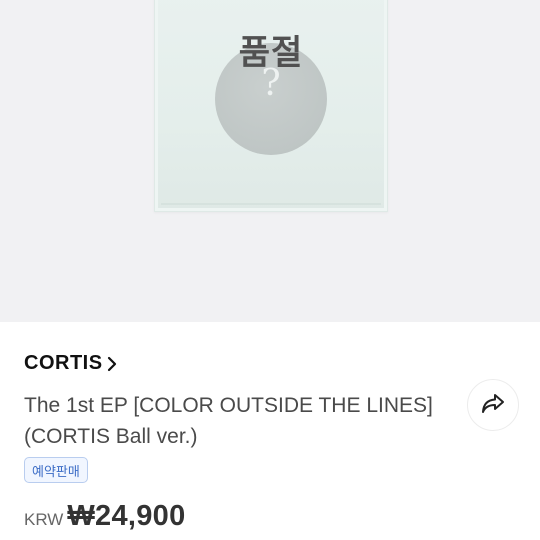 This screenshot has width=540, height=540. Describe the element at coordinates (111, 436) in the screenshot. I see `product-title-line-2: (CORTIS Ball ver.)` at that location.